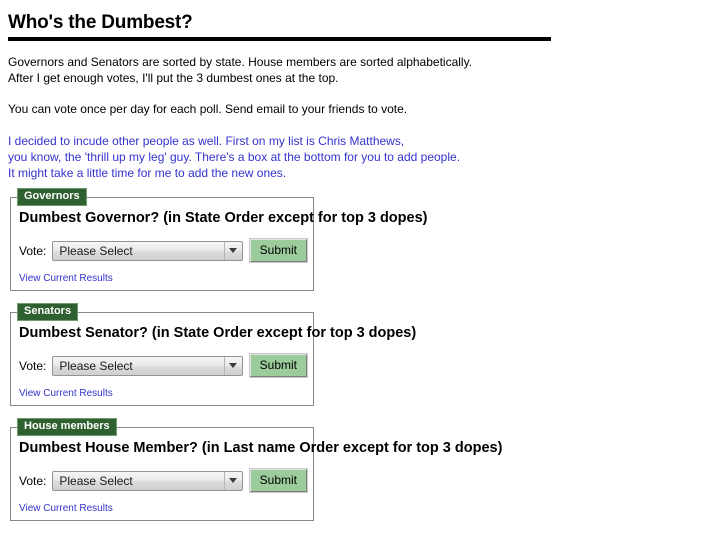  I want to click on vote-select-senators-value: Please Select, so click(96, 365).